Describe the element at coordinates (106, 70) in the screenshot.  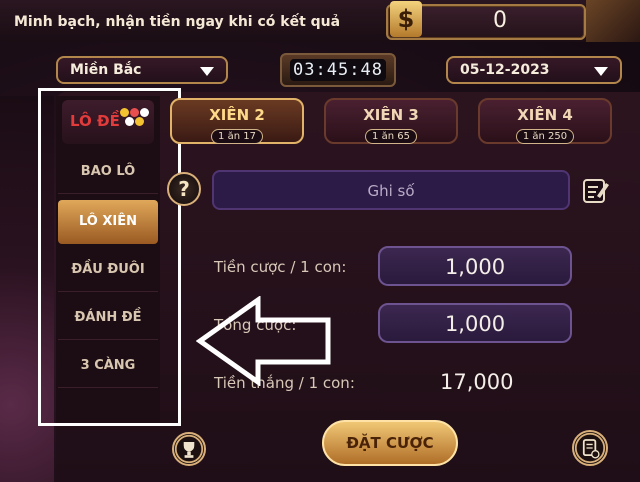
I see `region-value: Miền Bắc` at that location.